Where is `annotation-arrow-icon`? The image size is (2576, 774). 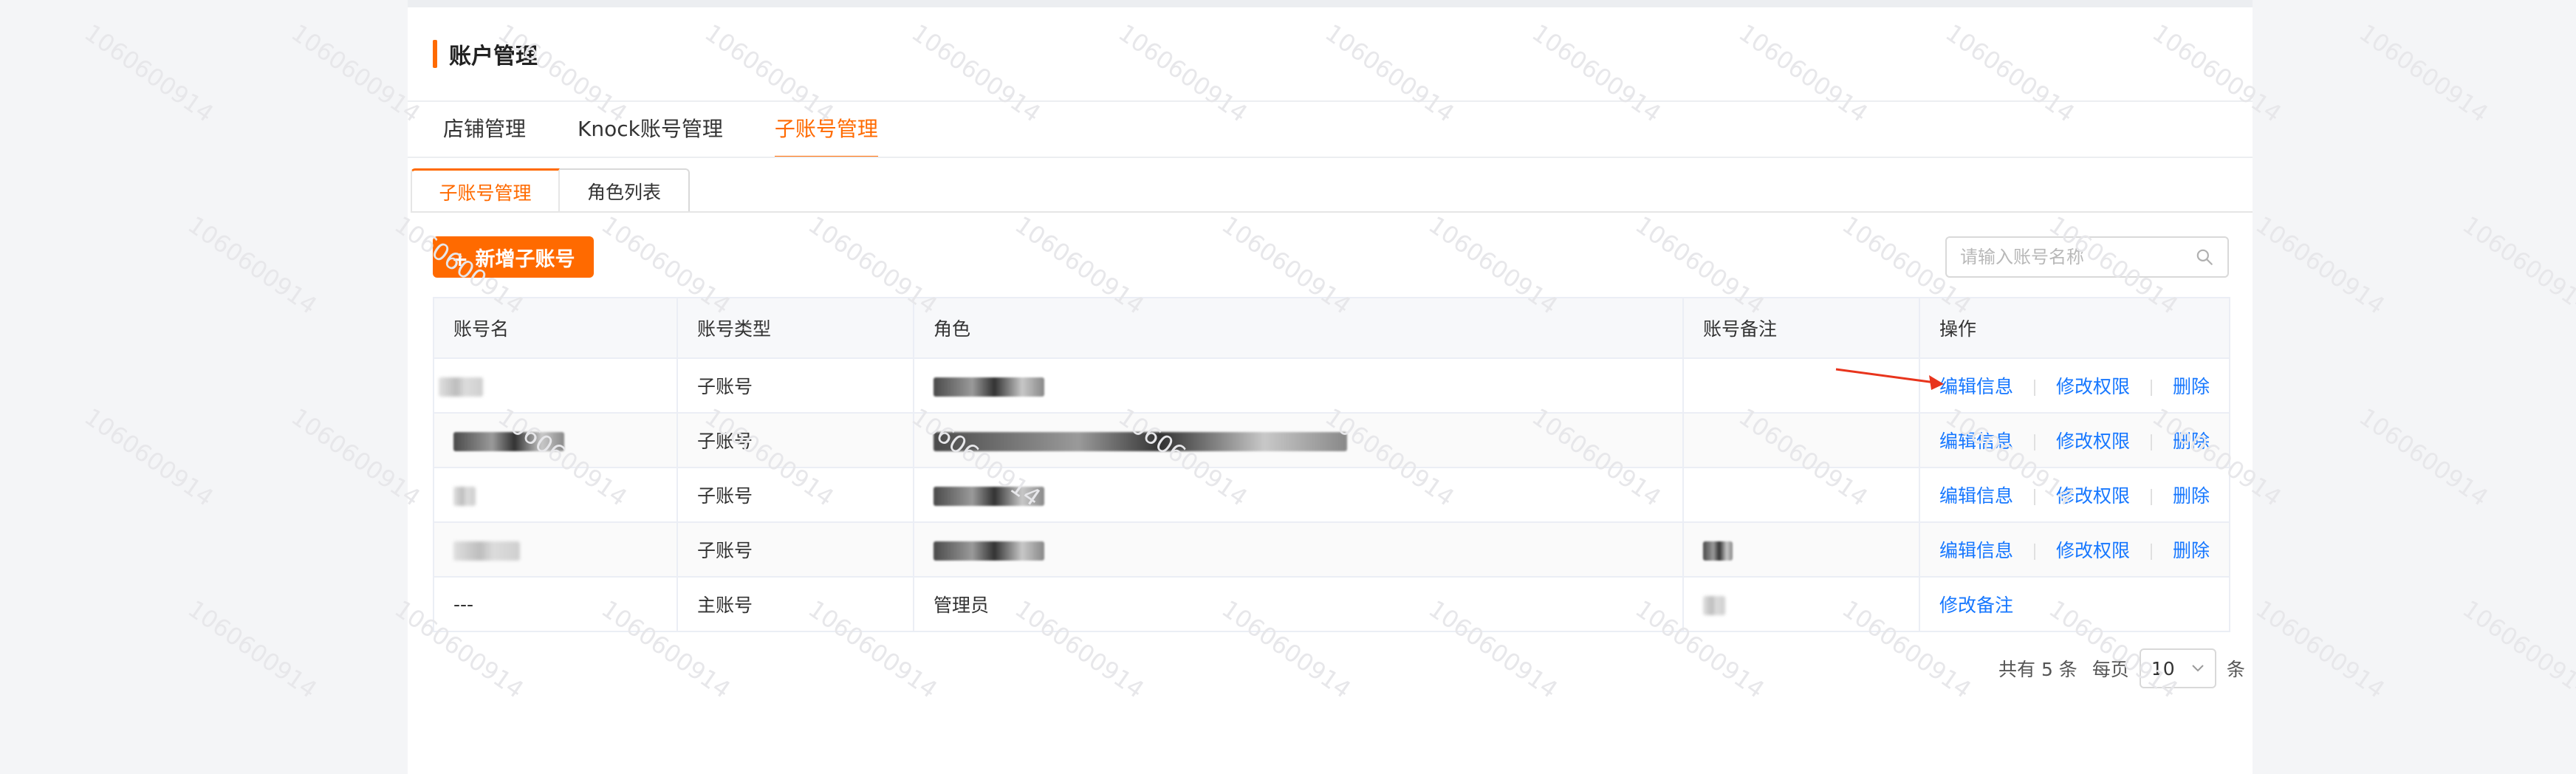 annotation-arrow-icon is located at coordinates (1889, 379).